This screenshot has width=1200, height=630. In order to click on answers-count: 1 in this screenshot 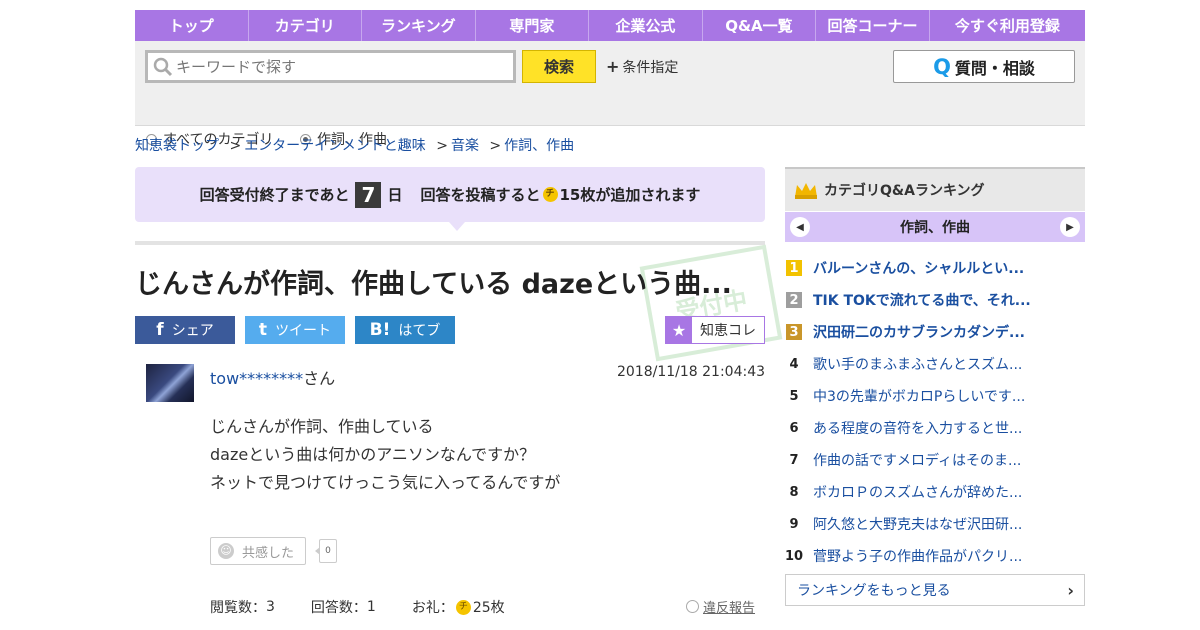, I will do `click(371, 607)`.